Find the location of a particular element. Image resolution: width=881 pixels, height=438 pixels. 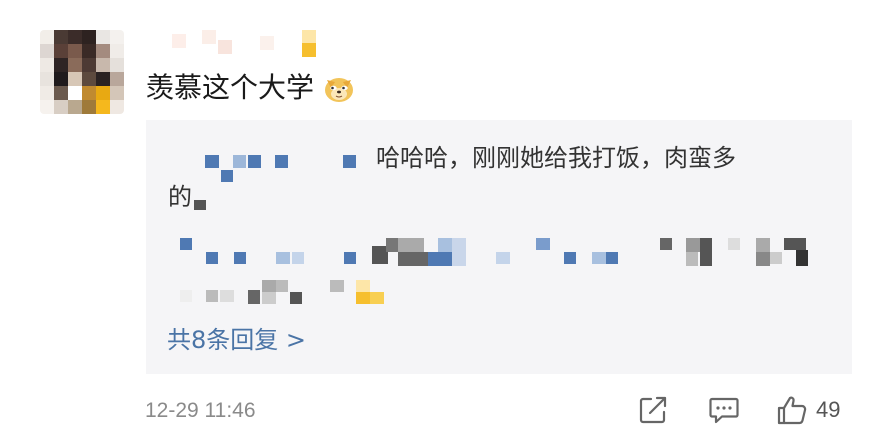

username-censored is located at coordinates (247, 43).